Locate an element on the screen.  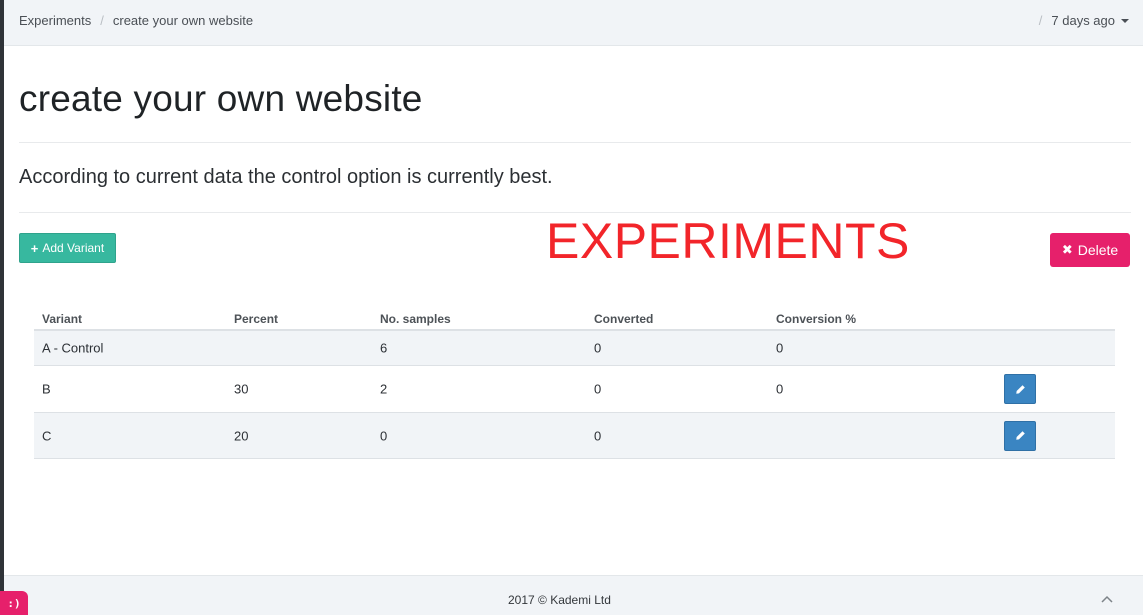
chevron-up-icon is located at coordinates (1107, 599).